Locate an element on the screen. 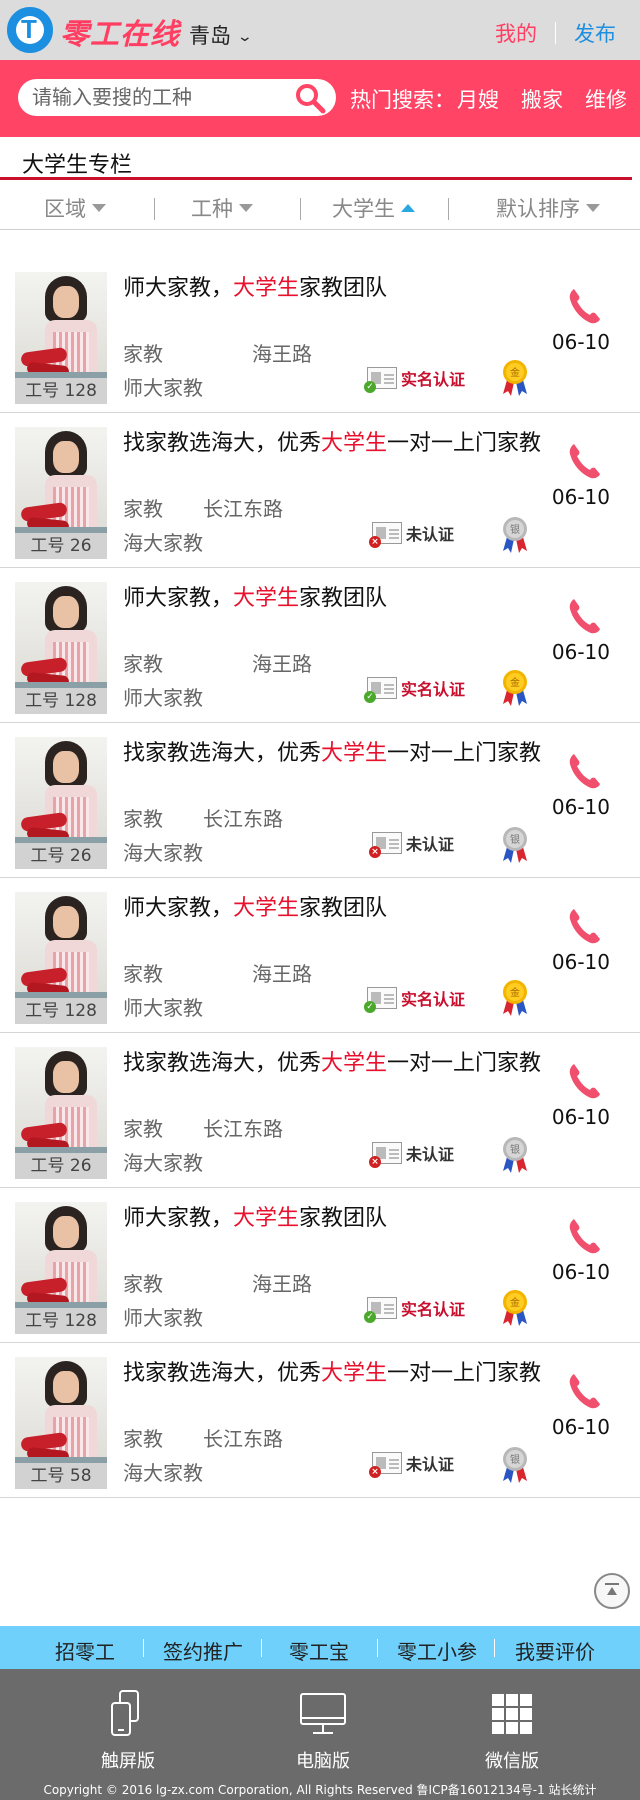 The image size is (640, 1800). back-to-top-button is located at coordinates (612, 1591).